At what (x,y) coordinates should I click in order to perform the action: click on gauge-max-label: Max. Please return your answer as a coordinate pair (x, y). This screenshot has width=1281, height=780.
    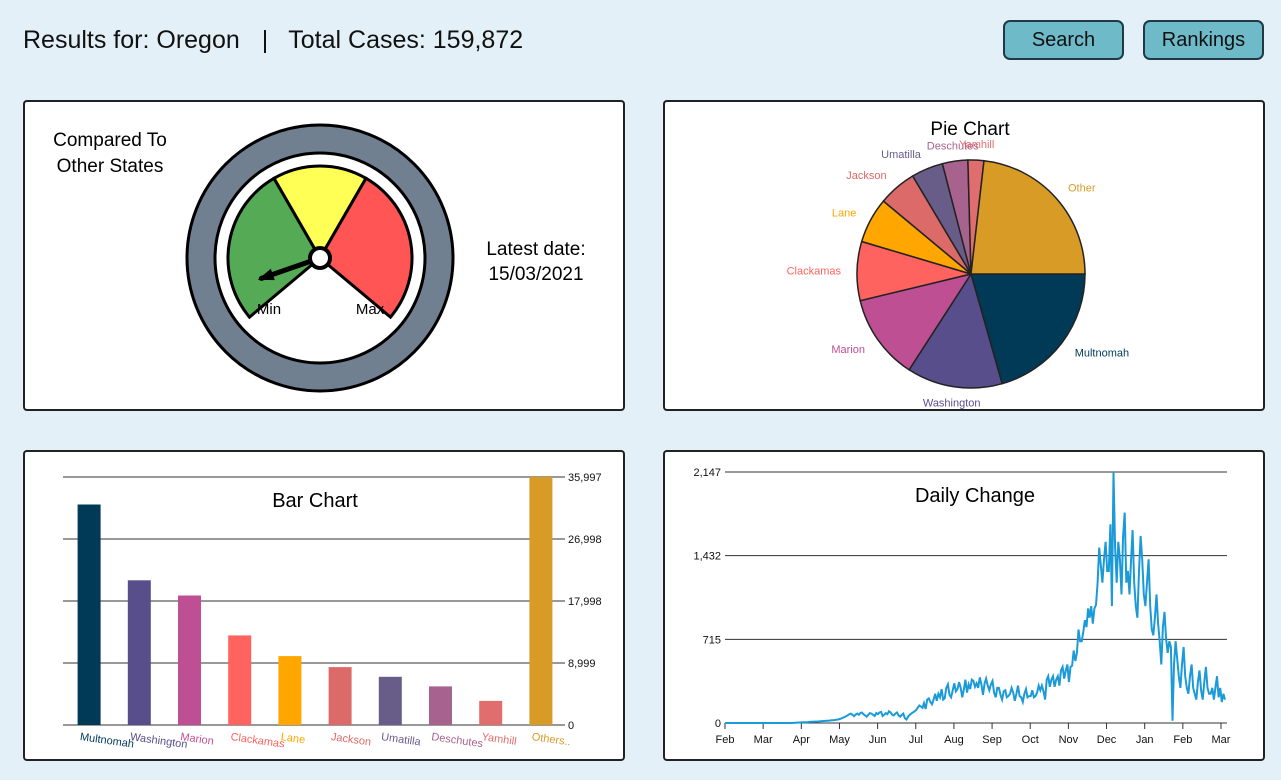
    Looking at the image, I should click on (370, 309).